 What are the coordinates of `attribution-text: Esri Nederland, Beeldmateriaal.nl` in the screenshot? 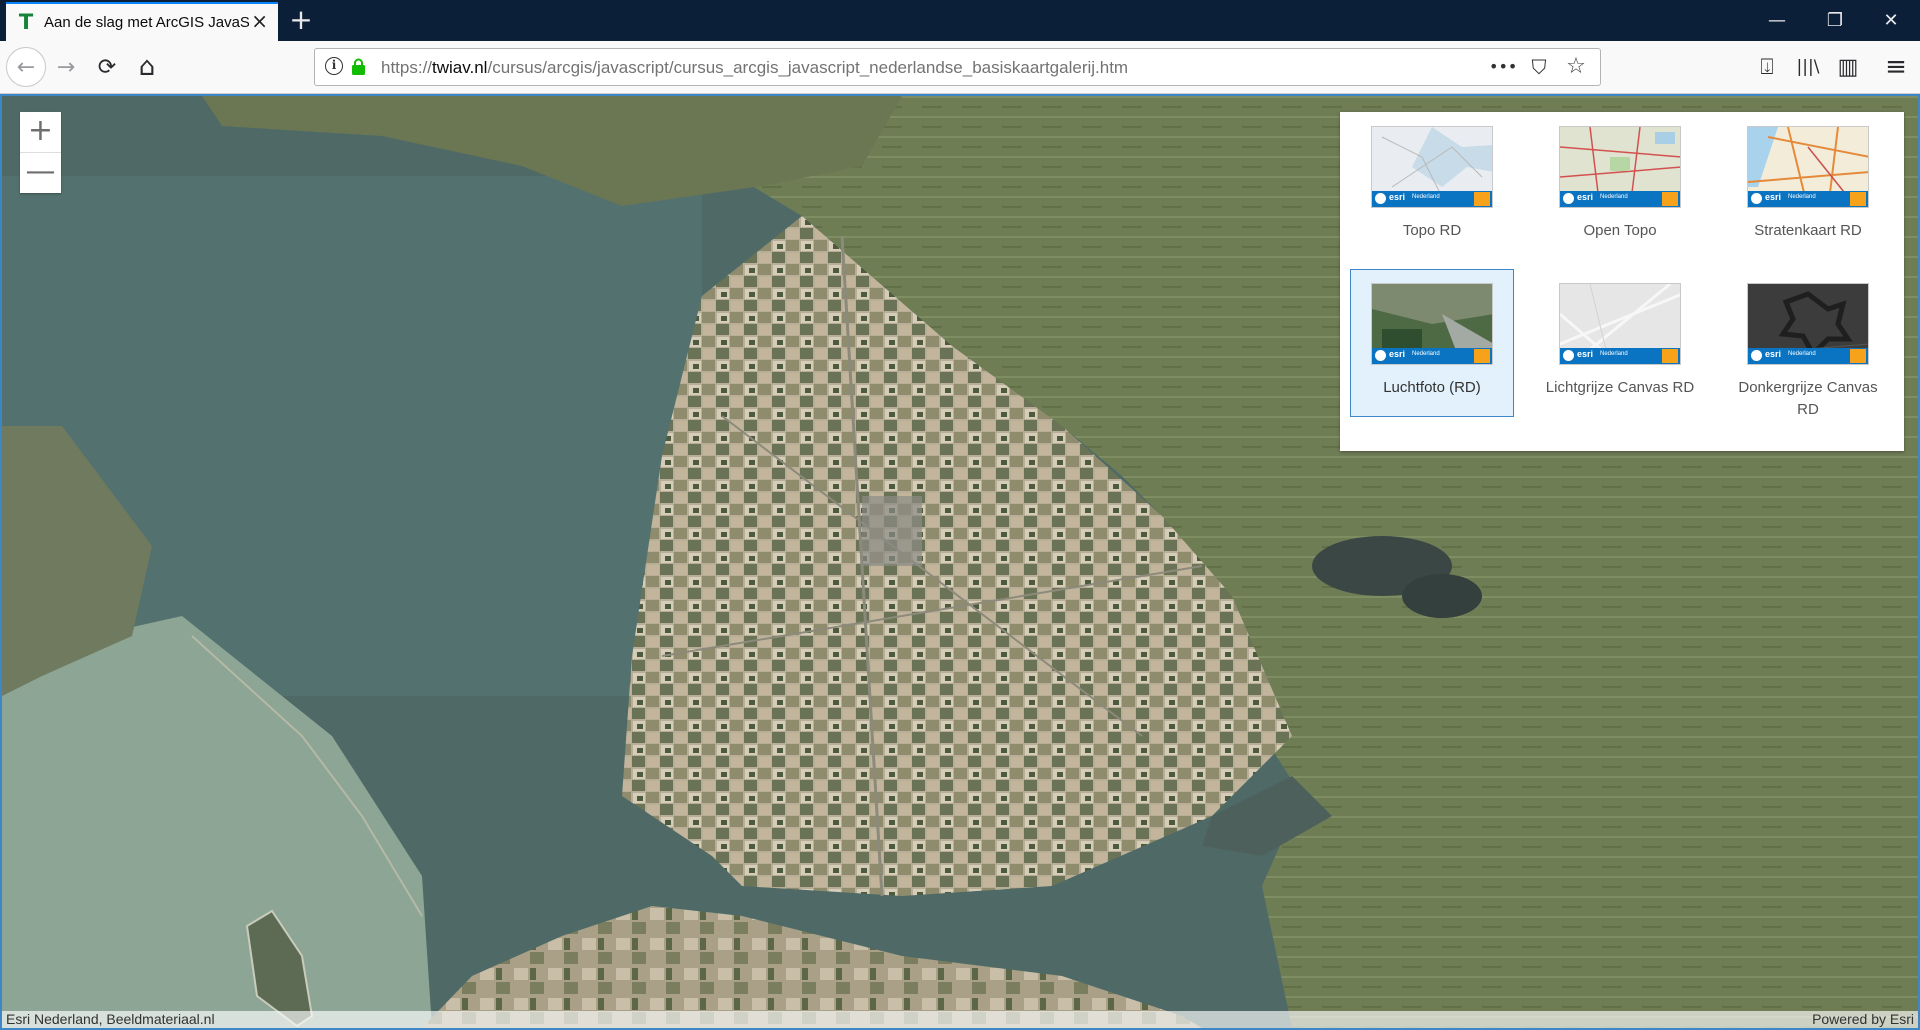 It's located at (110, 1019).